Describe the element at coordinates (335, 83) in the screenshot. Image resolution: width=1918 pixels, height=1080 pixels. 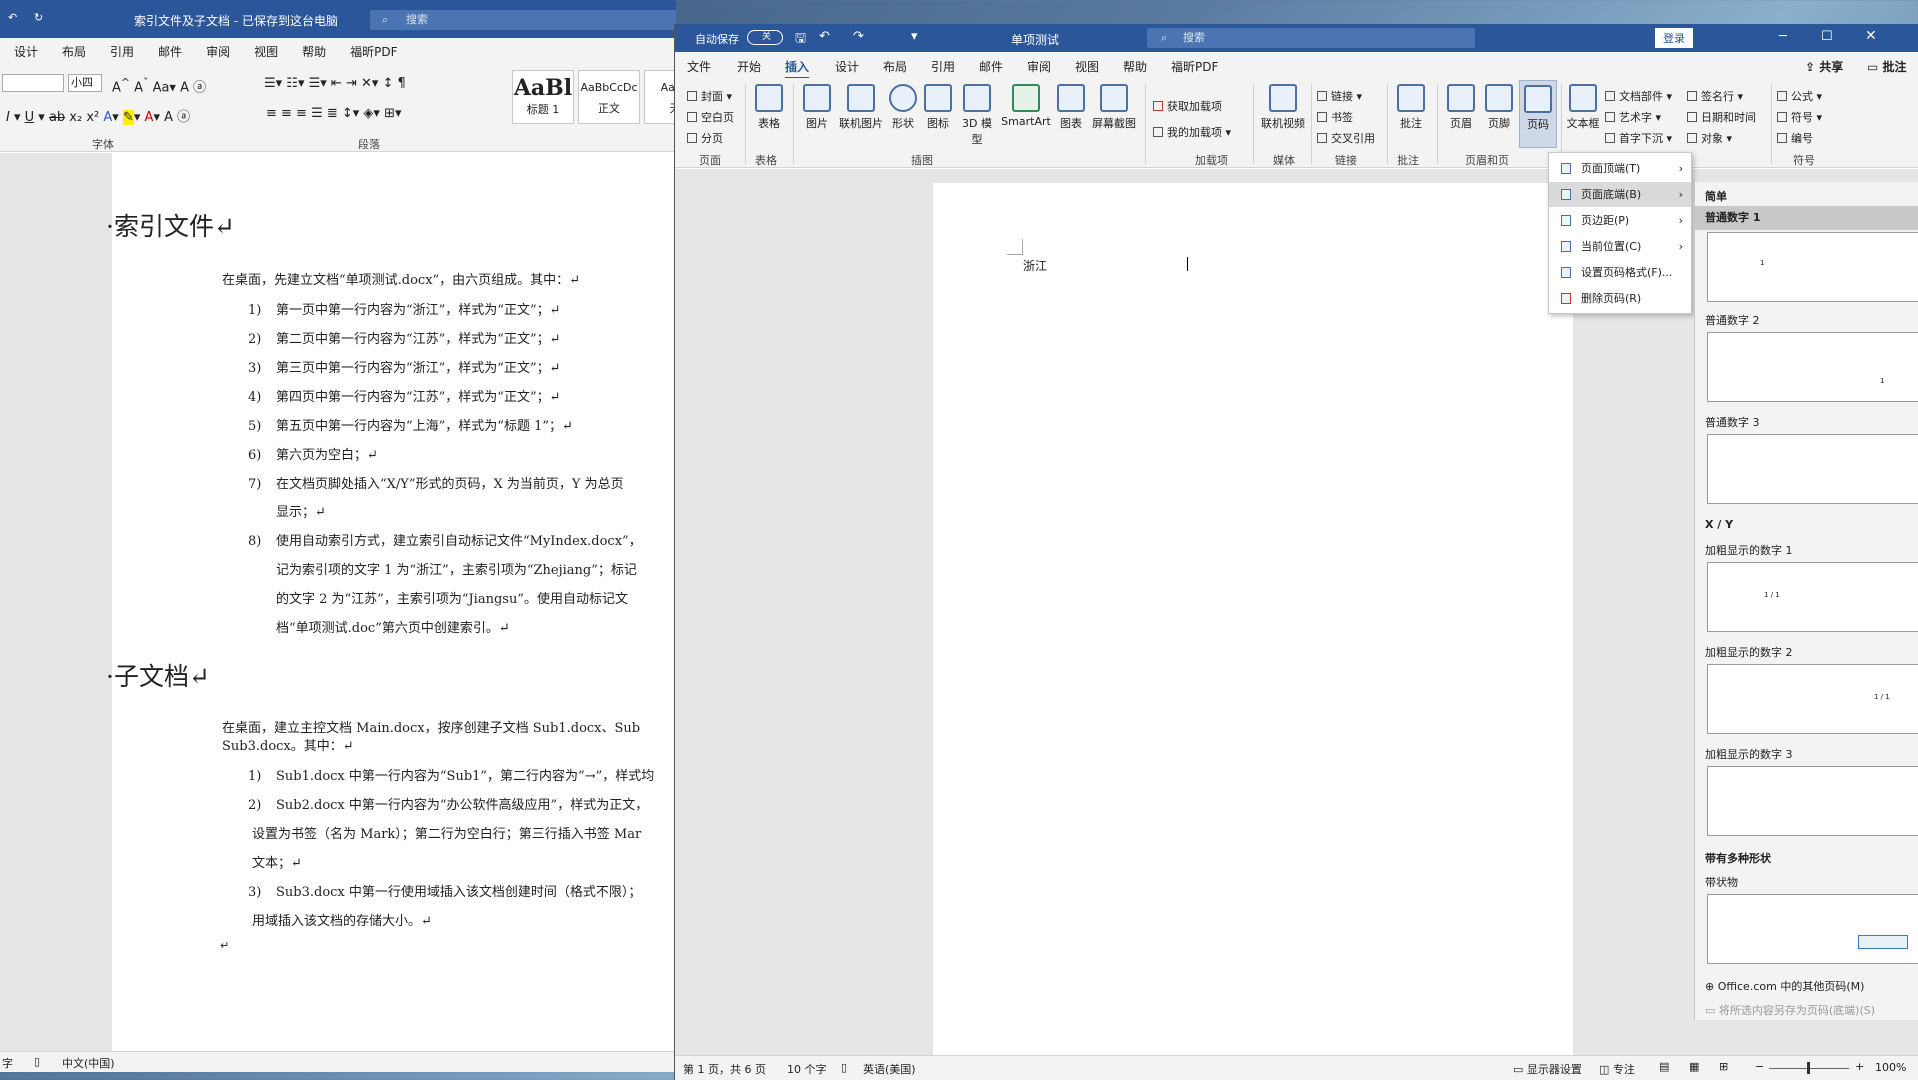
I see `list-icons: ☰▾ ☷▾ ☰▾ ⇤ ⇥ ✕▾ ↕ ¶` at that location.